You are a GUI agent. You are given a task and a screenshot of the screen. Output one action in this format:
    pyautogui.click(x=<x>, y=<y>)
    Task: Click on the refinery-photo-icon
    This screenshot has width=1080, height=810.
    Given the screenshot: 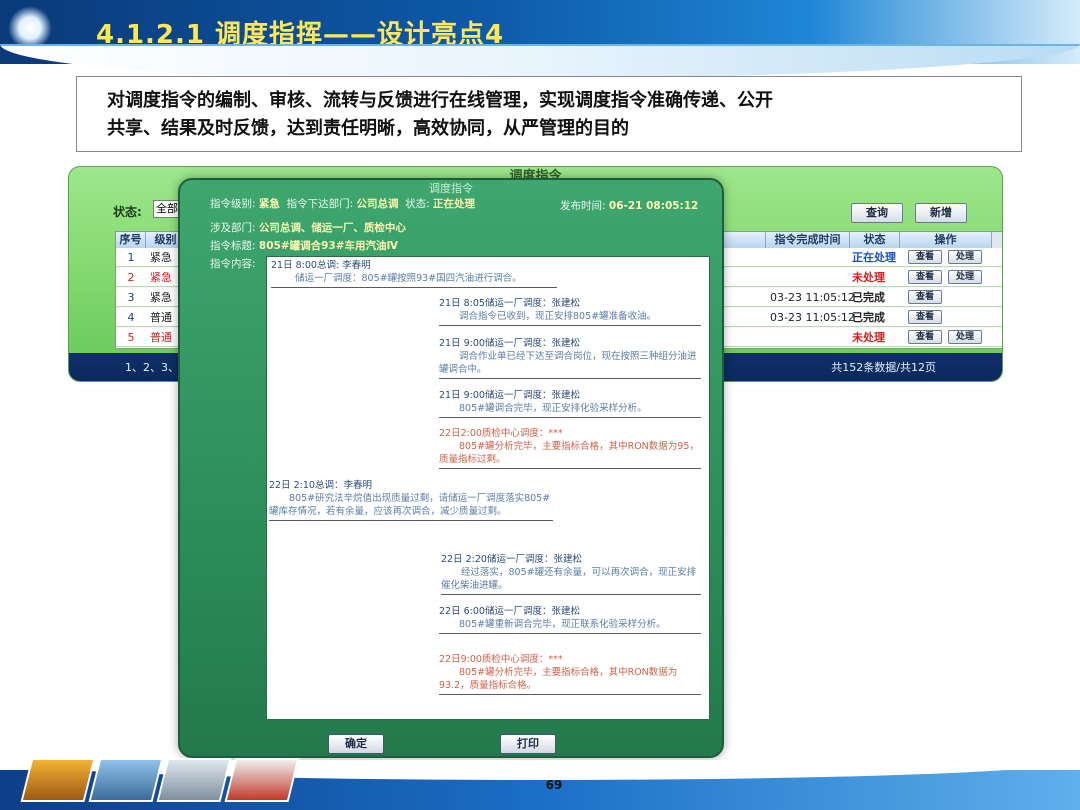 What is the action you would take?
    pyautogui.click(x=58, y=780)
    